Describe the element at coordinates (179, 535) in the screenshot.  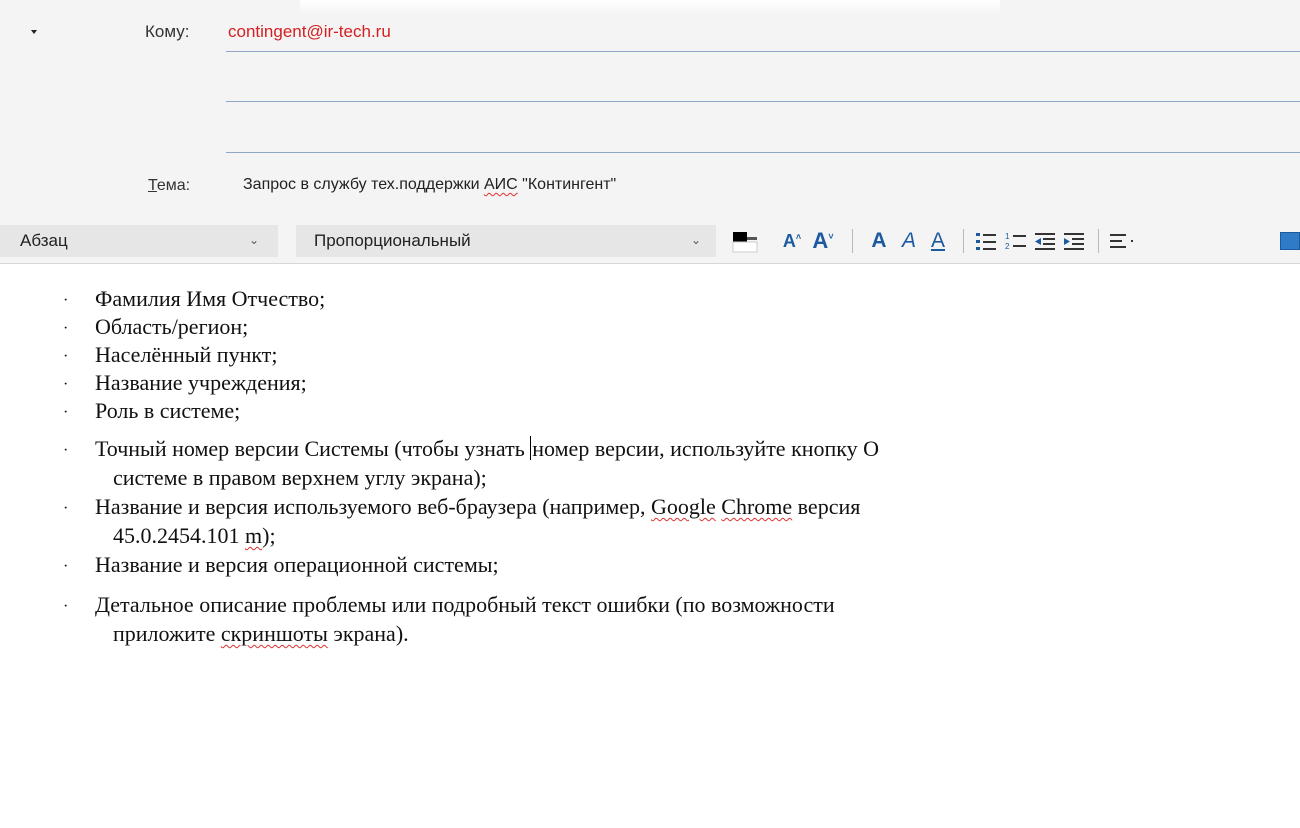
I see `text-span: 45.0.2454.101` at that location.